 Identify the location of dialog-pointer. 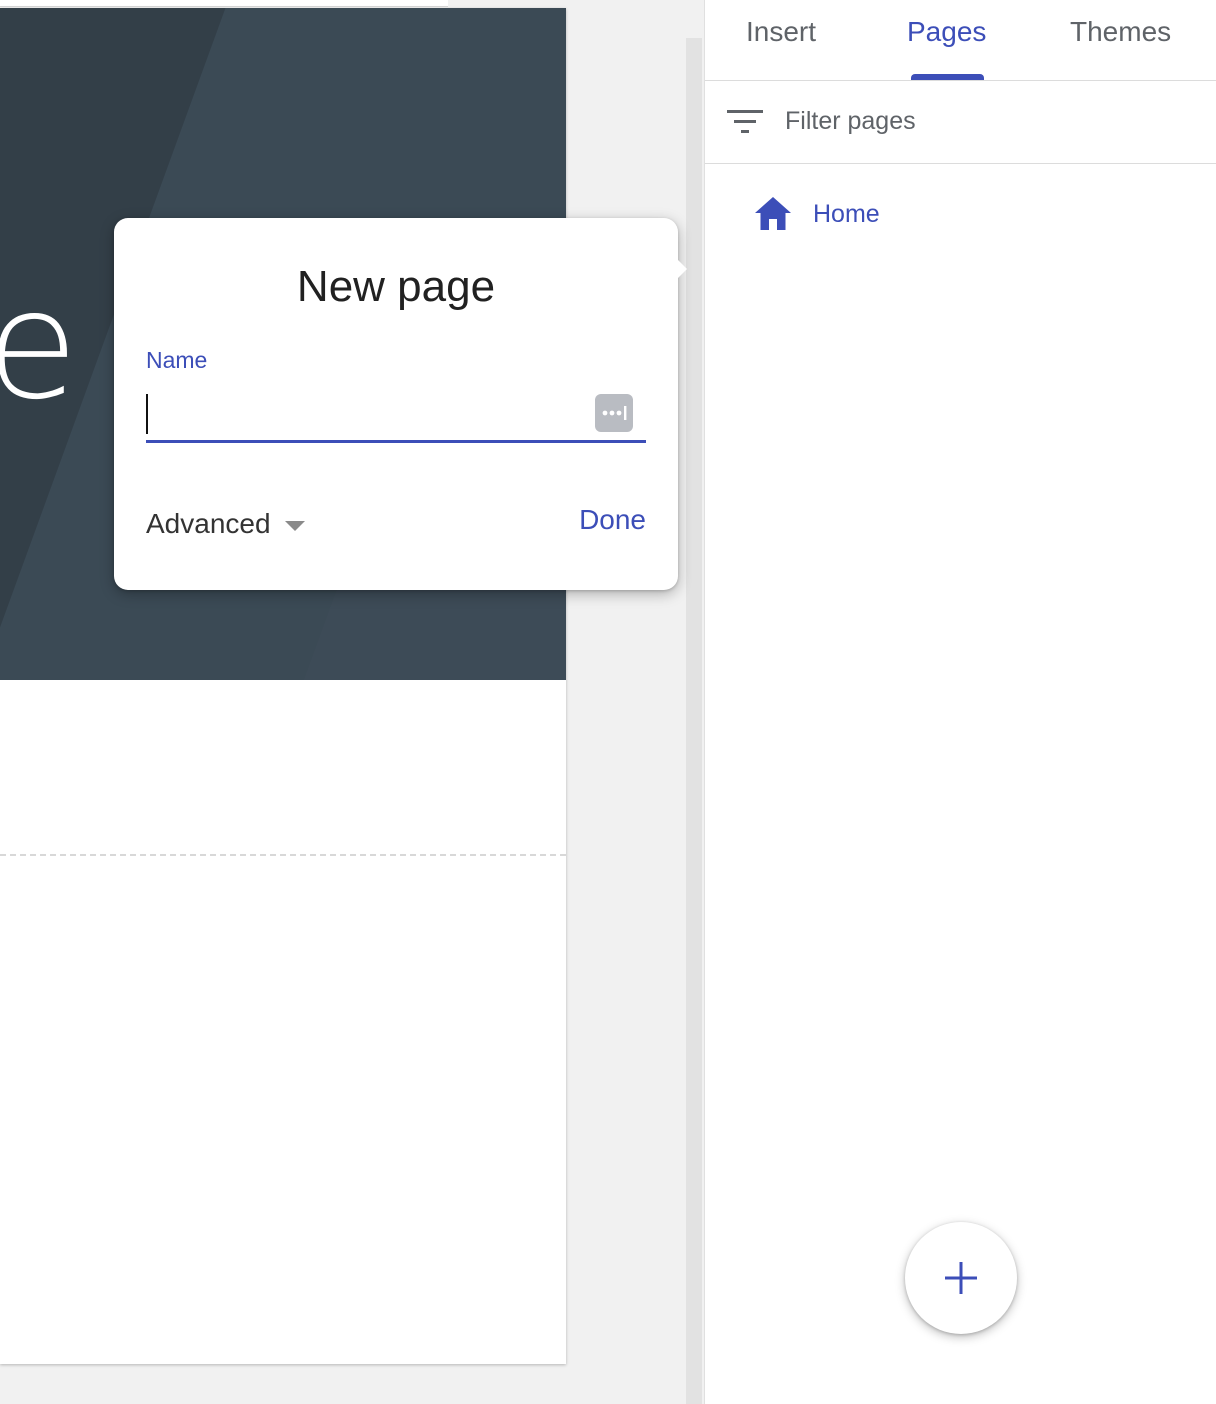
(682, 269).